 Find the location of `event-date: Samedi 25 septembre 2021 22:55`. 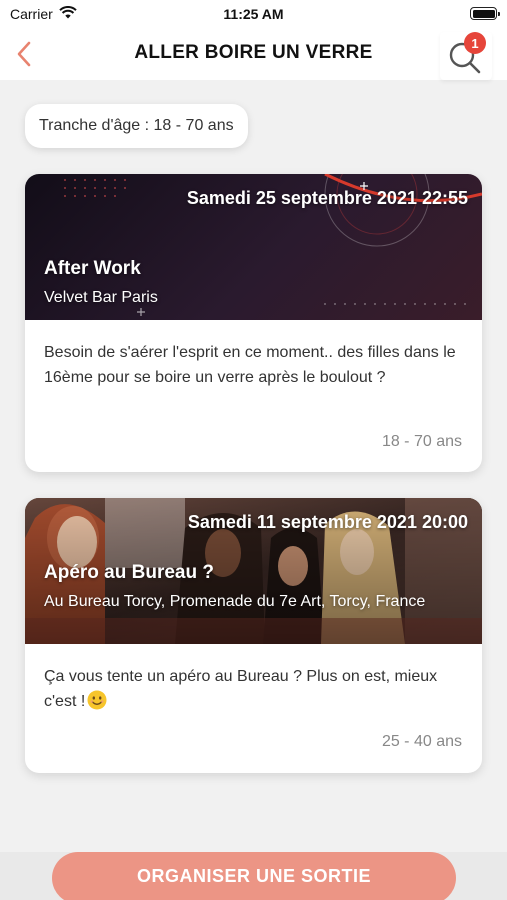

event-date: Samedi 25 septembre 2021 22:55 is located at coordinates (327, 198).